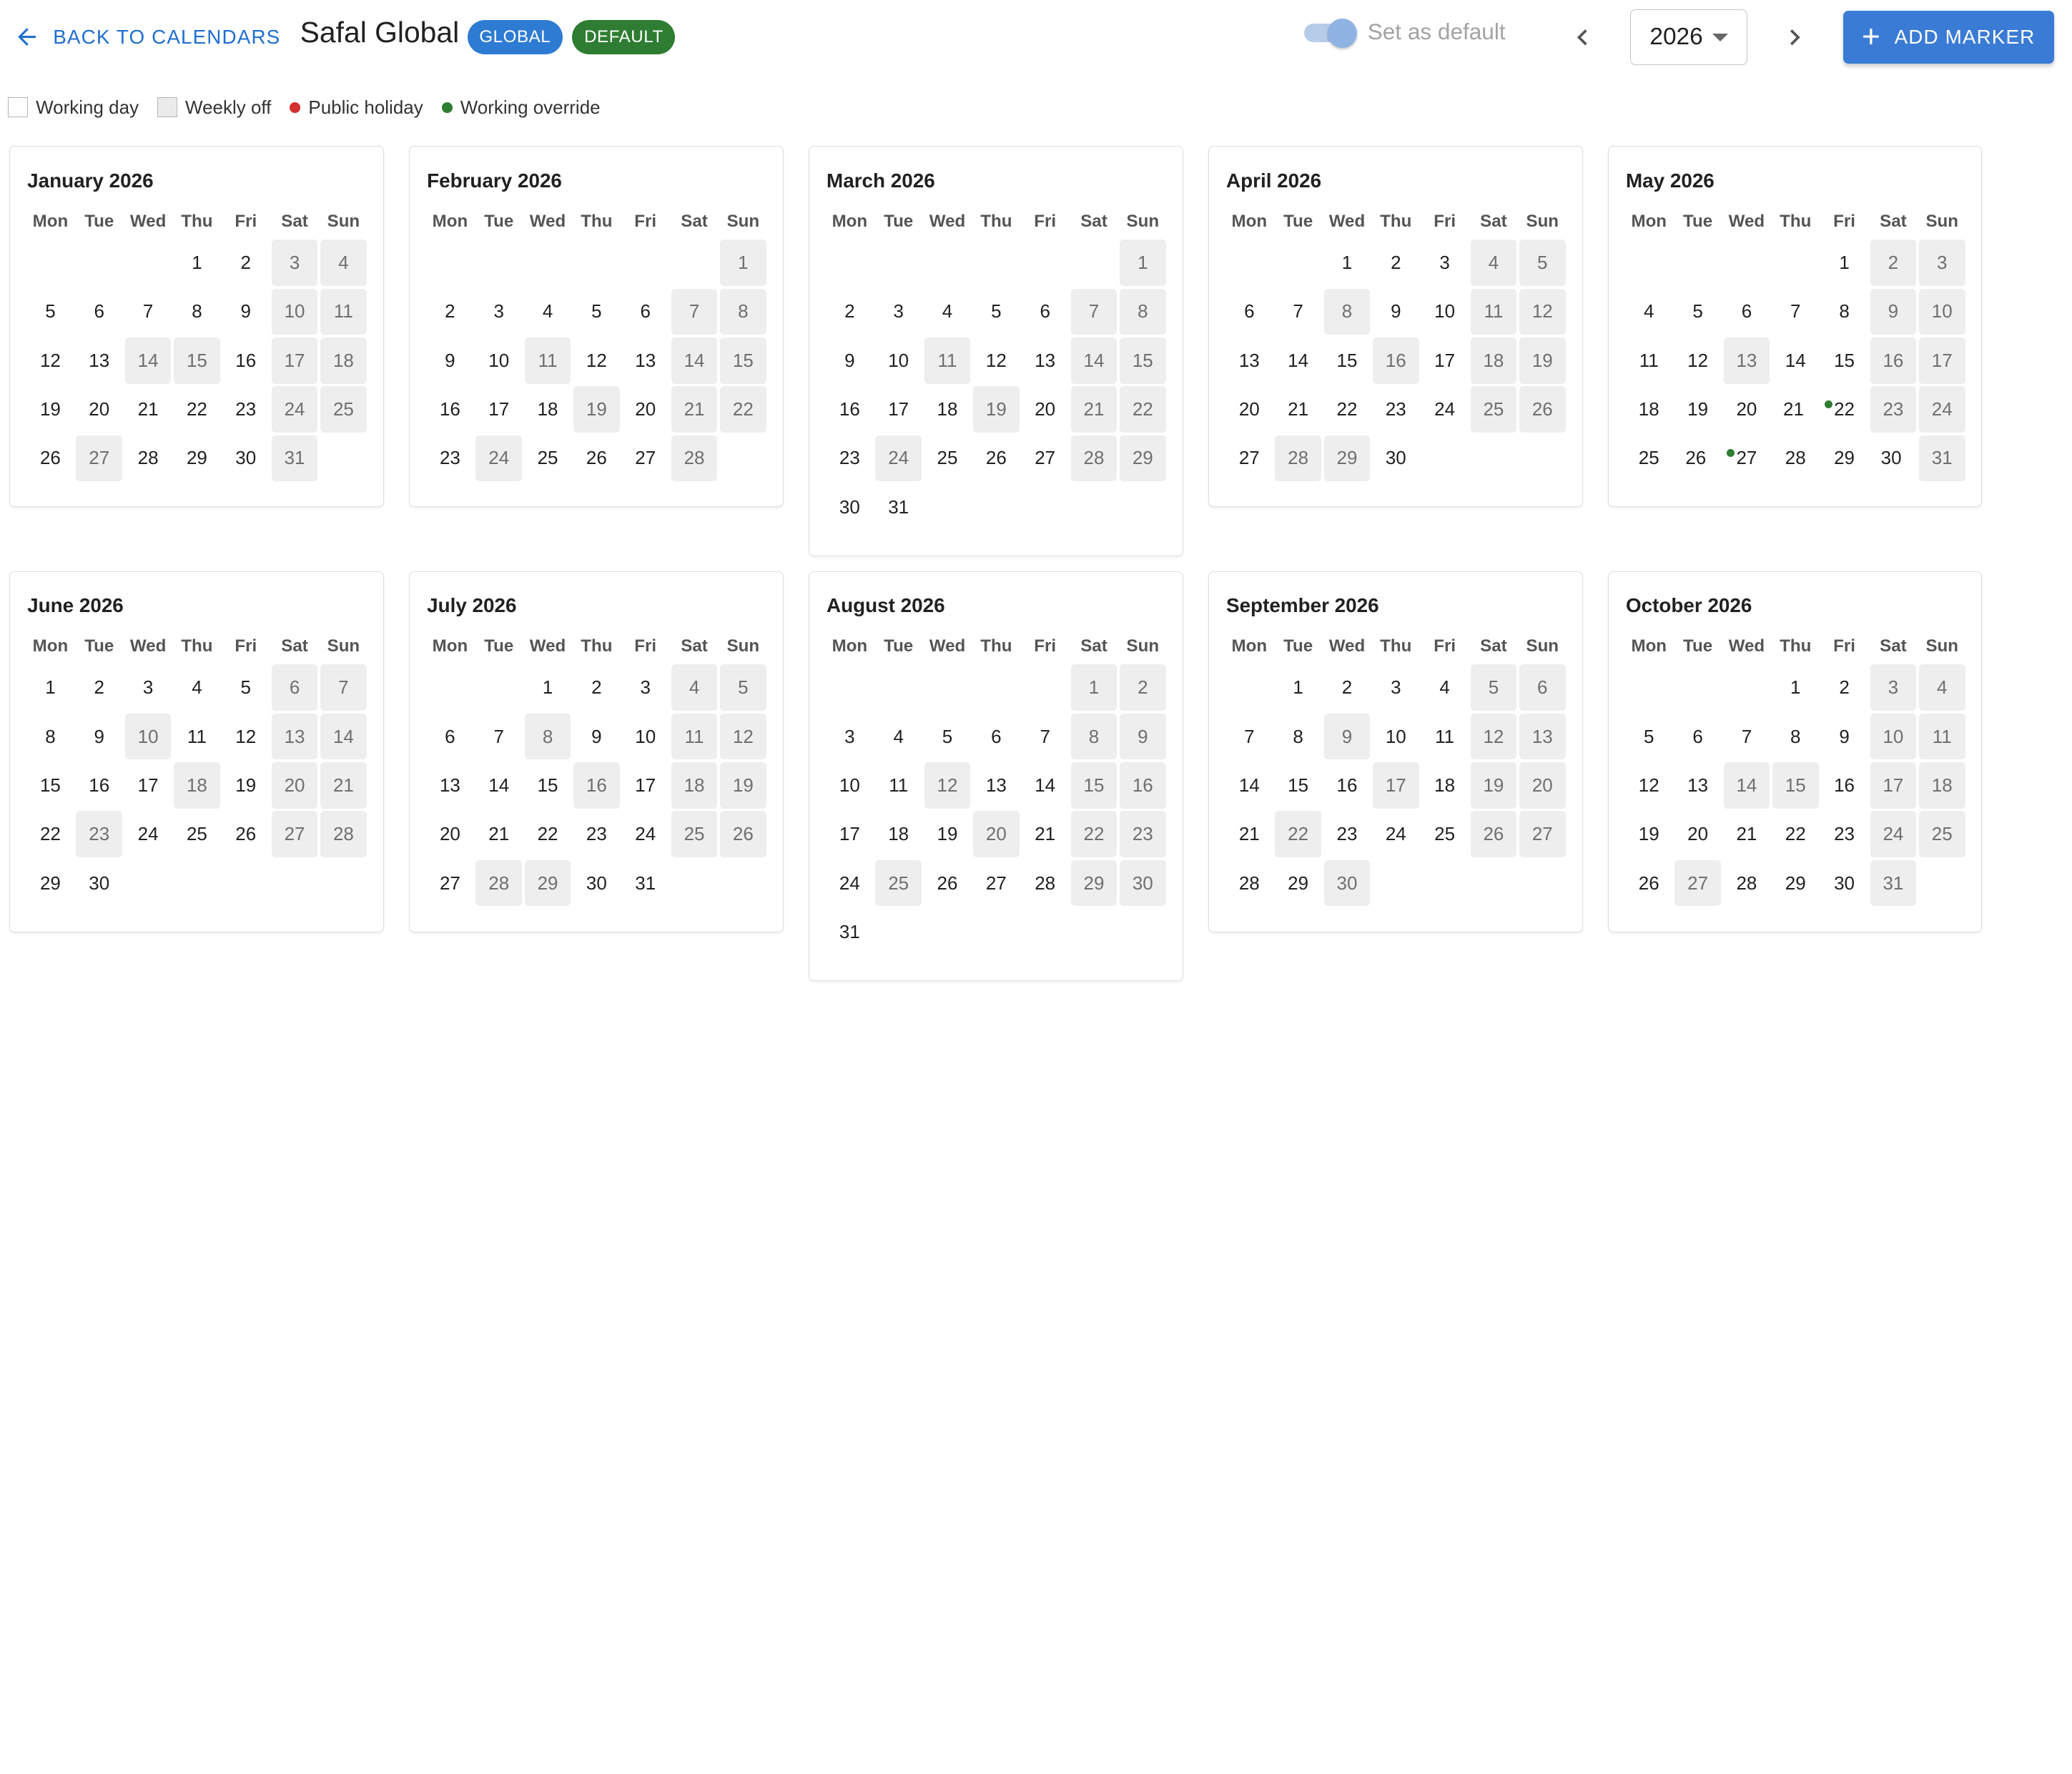  Describe the element at coordinates (596, 737) in the screenshot. I see `day-cell: 9` at that location.